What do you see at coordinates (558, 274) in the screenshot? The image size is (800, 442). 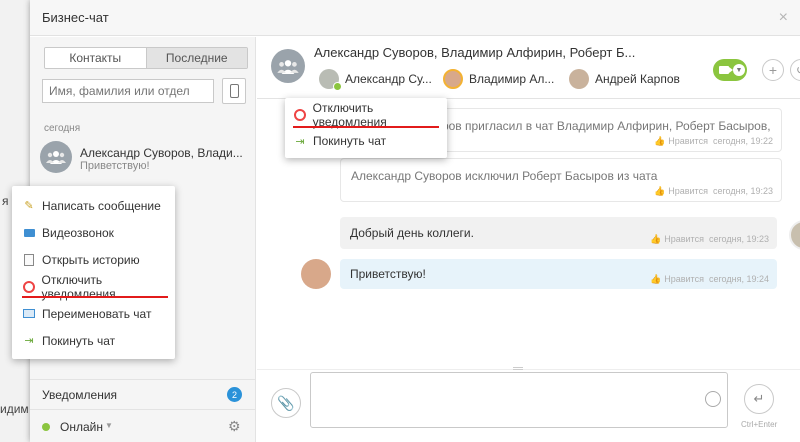 I see `message-bubble: Приветствую! 👍 Нравится сегодня, 19:24` at bounding box center [558, 274].